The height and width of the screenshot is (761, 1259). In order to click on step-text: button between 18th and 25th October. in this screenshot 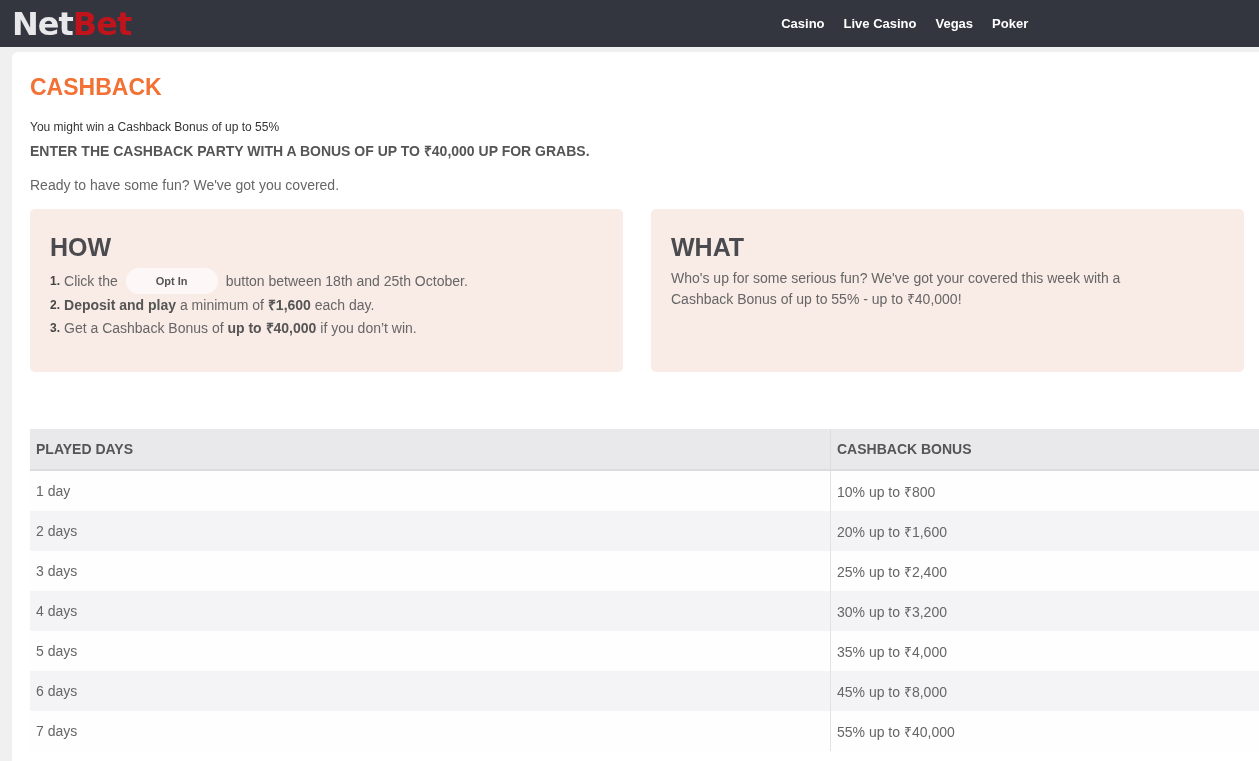, I will do `click(346, 281)`.